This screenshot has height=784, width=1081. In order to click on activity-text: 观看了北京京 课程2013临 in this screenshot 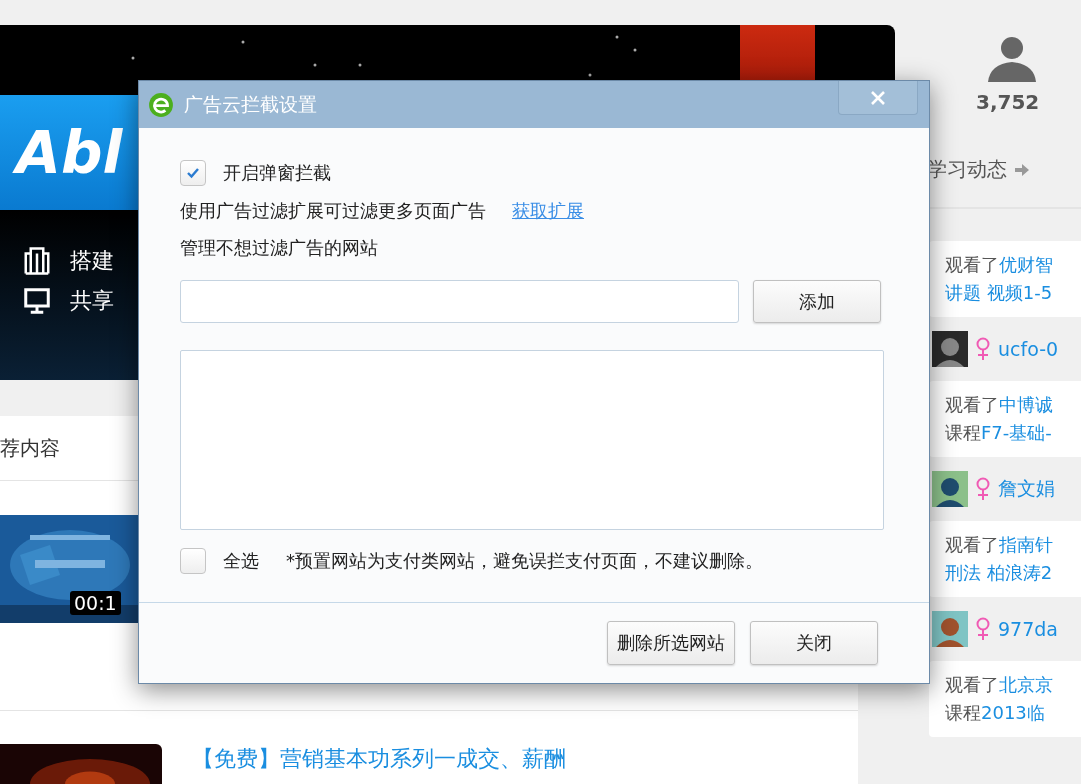, I will do `click(999, 699)`.